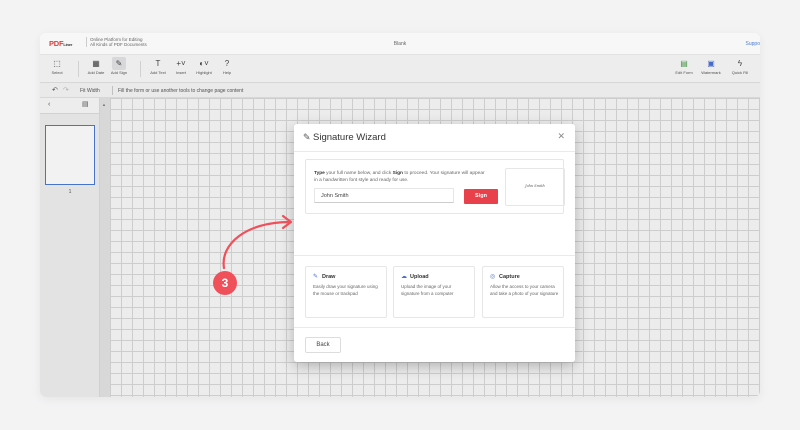 This screenshot has height=430, width=800. Describe the element at coordinates (397, 173) in the screenshot. I see `desc-bold-sign: Sign` at that location.